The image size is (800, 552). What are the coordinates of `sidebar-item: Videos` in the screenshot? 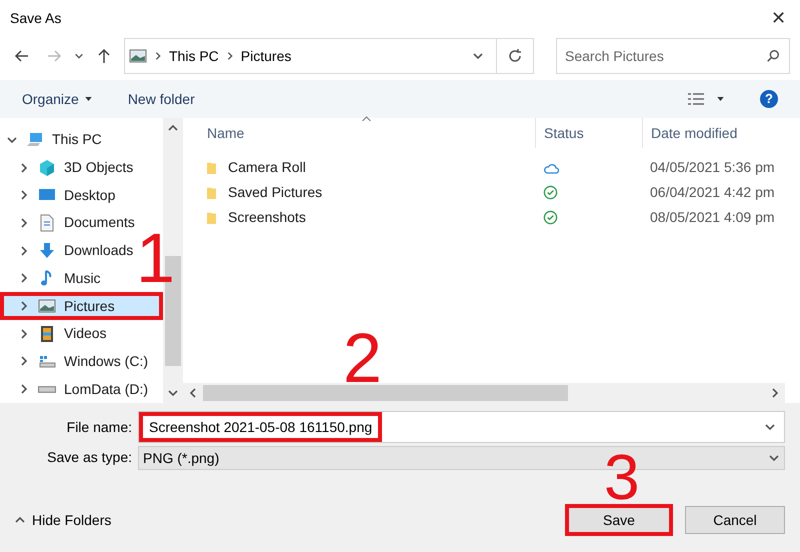 It's located at (55, 334).